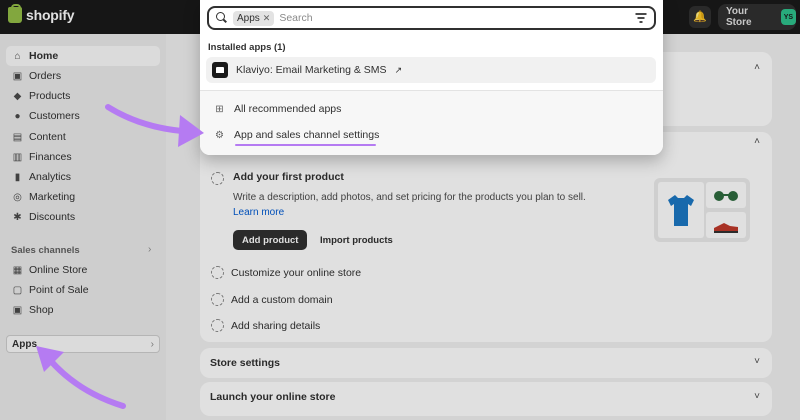  I want to click on step-sharing-details: Add sharing details, so click(265, 325).